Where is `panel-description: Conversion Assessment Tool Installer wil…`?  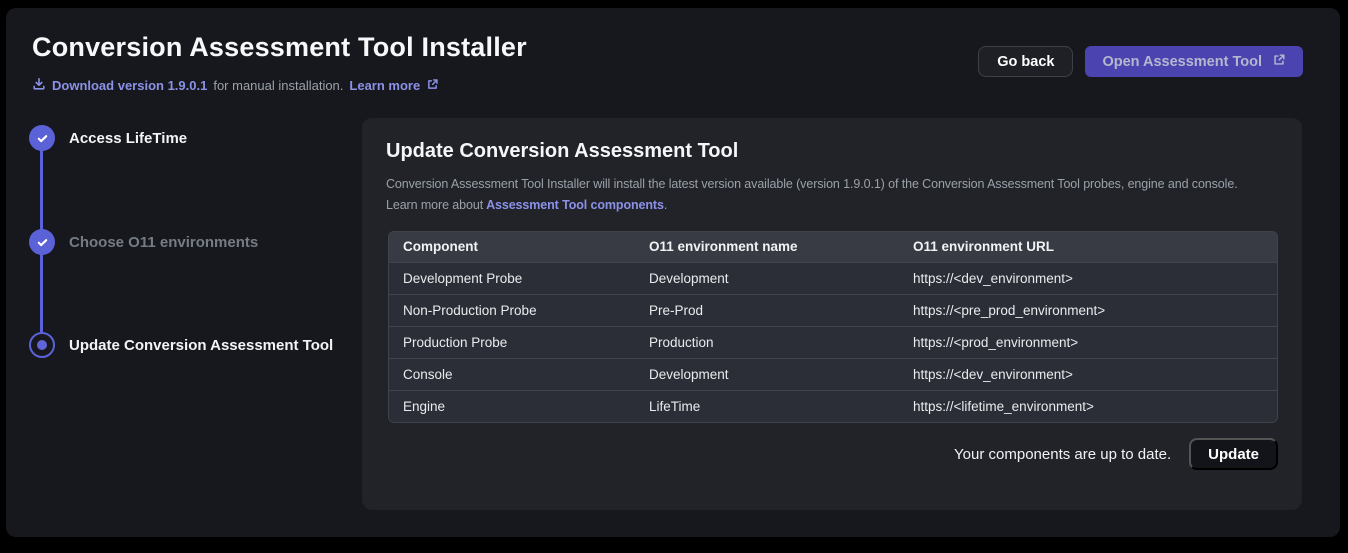
panel-description: Conversion Assessment Tool Installer wil… is located at coordinates (832, 195).